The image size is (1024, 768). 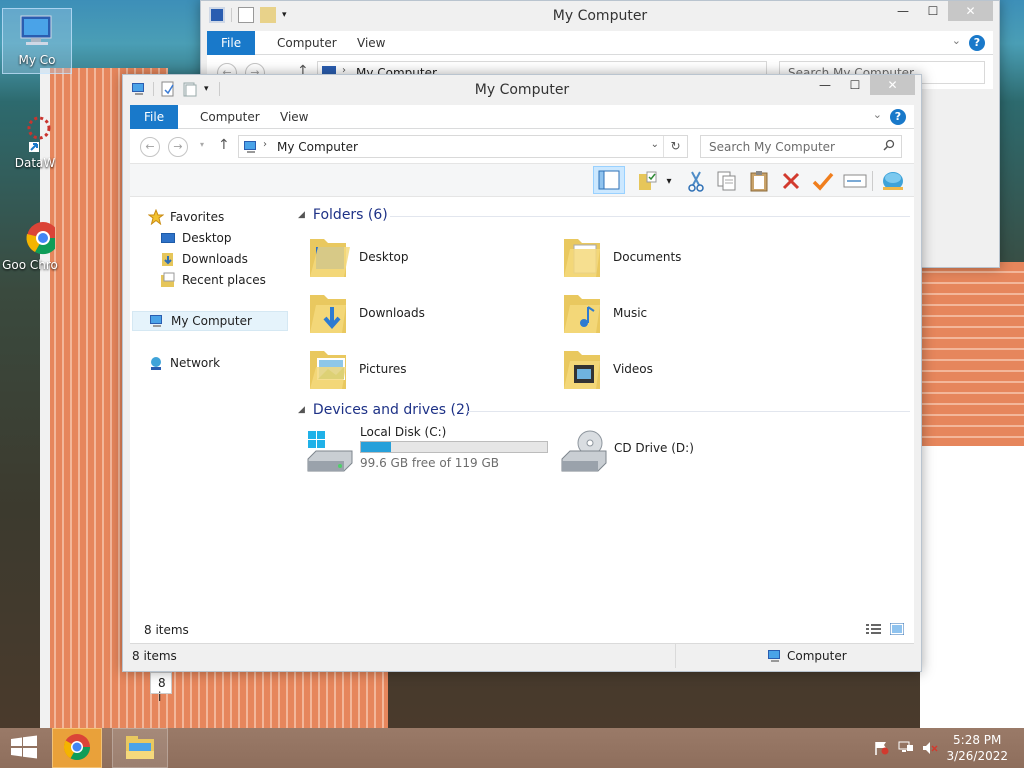 I want to click on folder-desktop: Desktop, so click(x=426, y=257).